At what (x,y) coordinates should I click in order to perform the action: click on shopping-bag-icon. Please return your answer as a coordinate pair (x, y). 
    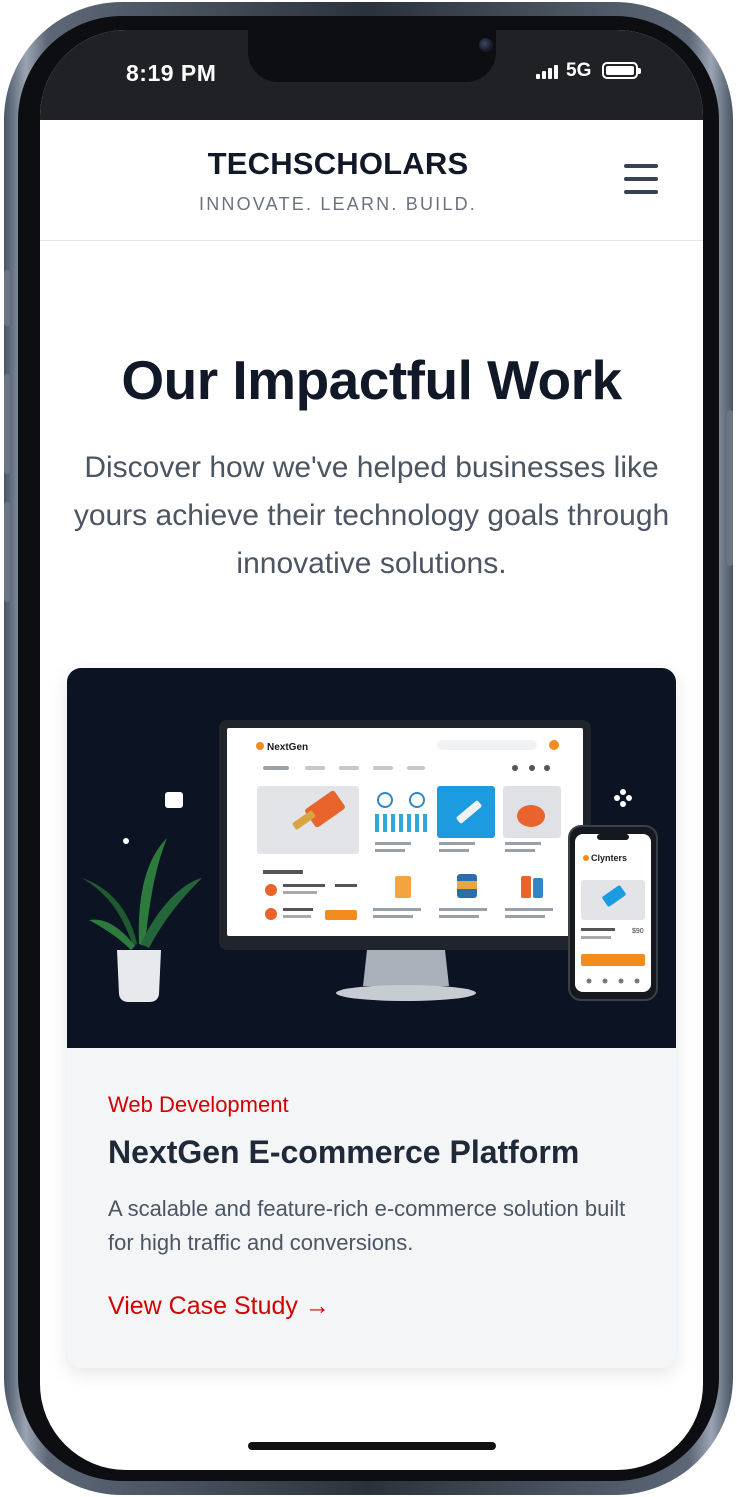
    Looking at the image, I should click on (174, 800).